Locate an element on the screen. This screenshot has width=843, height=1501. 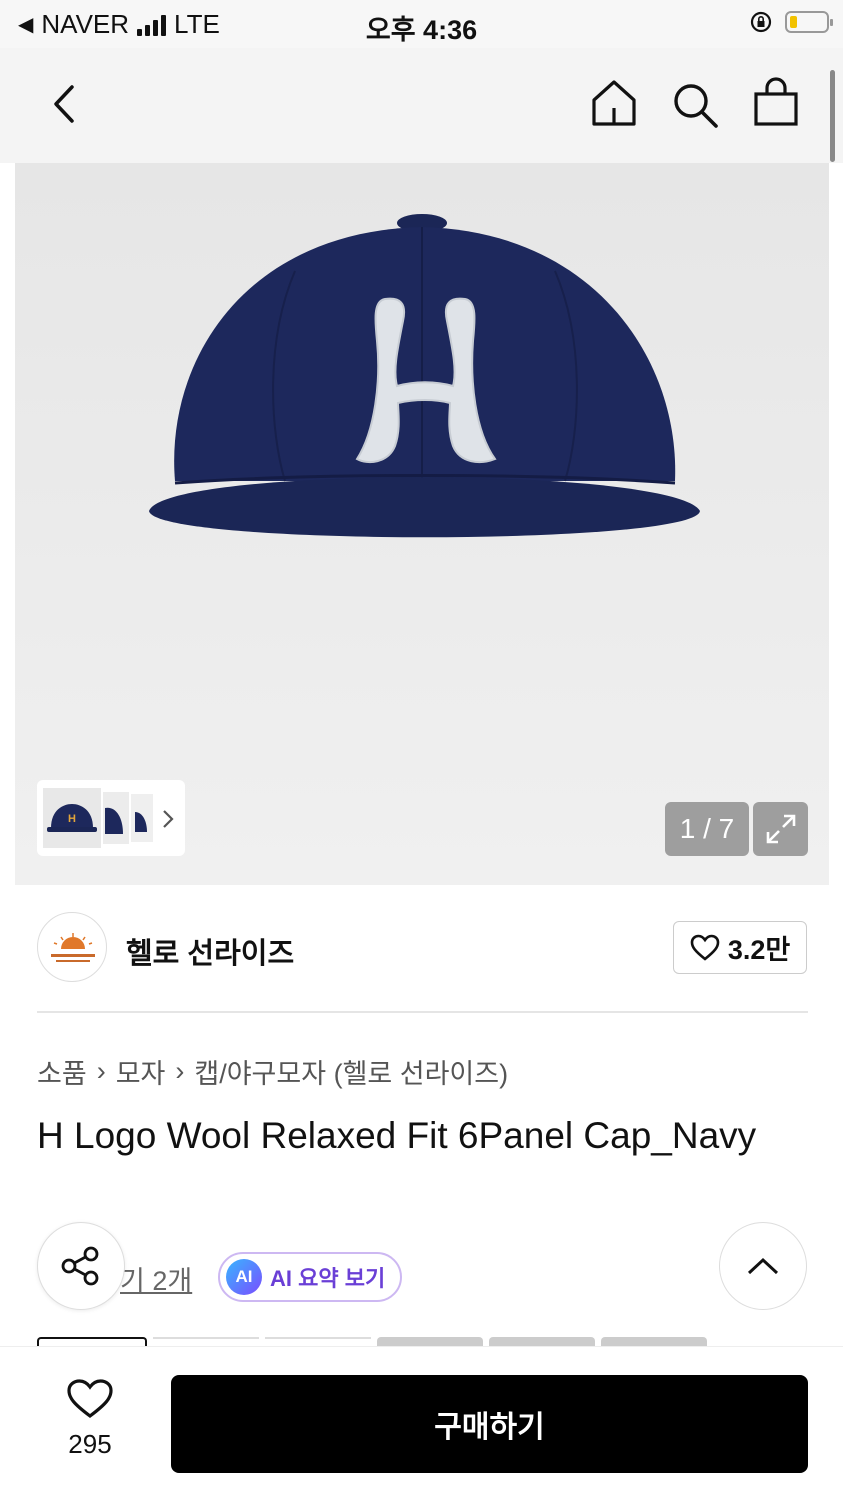
svg-text: H is located at coordinates (72, 819).